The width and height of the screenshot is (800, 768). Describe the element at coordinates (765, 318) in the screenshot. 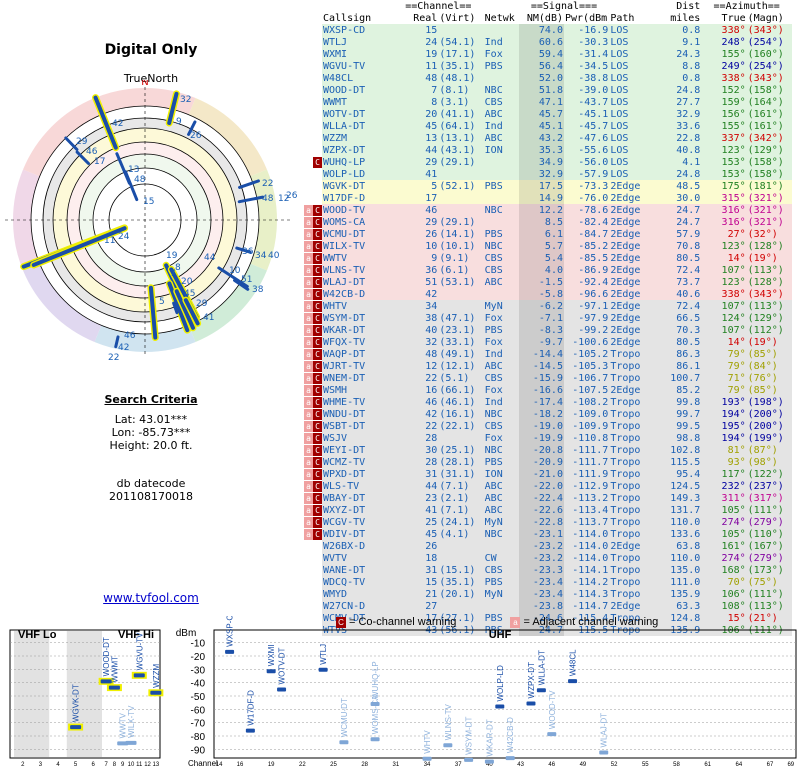

I see `azimuth-magn-cell: (129°)` at that location.